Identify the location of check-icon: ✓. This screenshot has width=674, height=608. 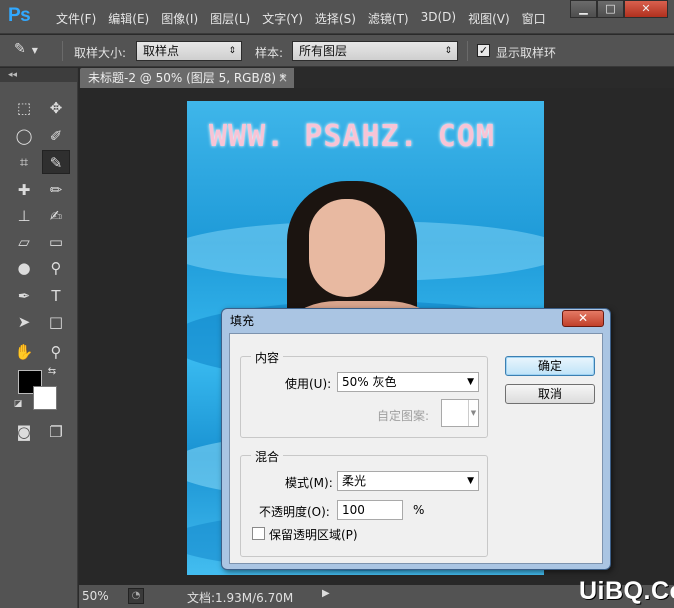
(483, 50).